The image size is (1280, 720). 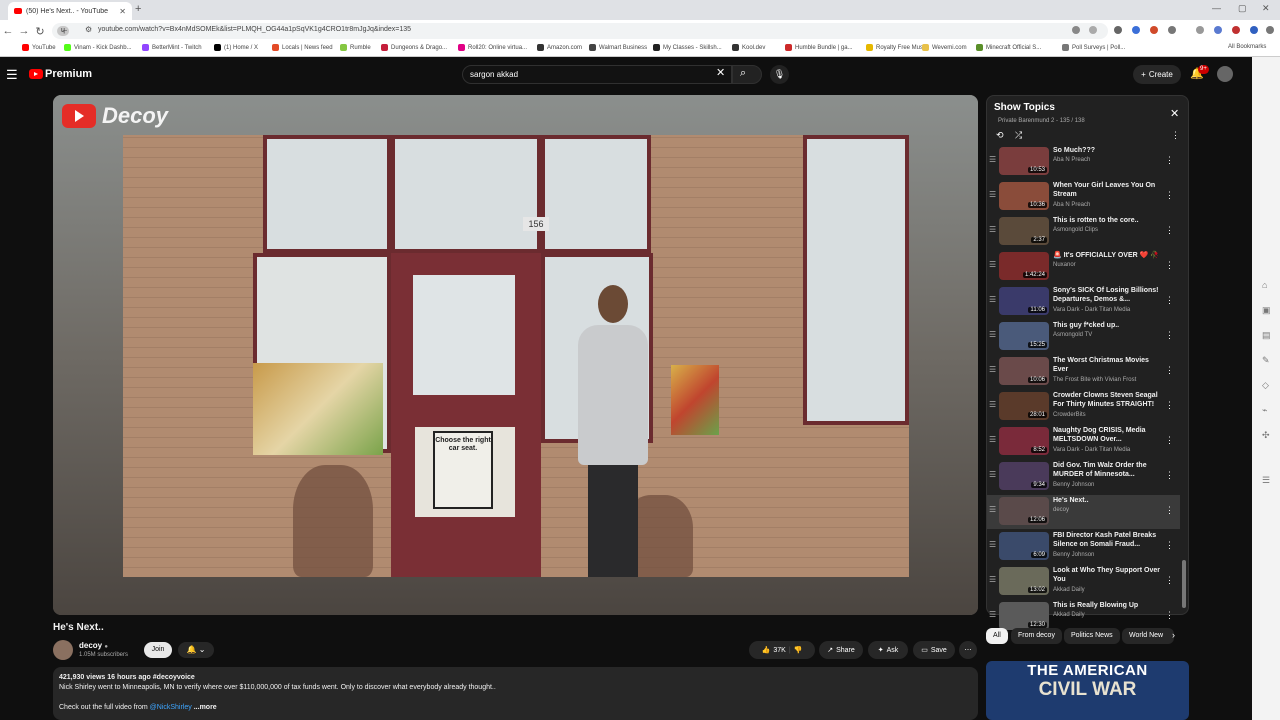 What do you see at coordinates (1024, 301) in the screenshot?
I see `playlist-thumbnail: 11:06` at bounding box center [1024, 301].